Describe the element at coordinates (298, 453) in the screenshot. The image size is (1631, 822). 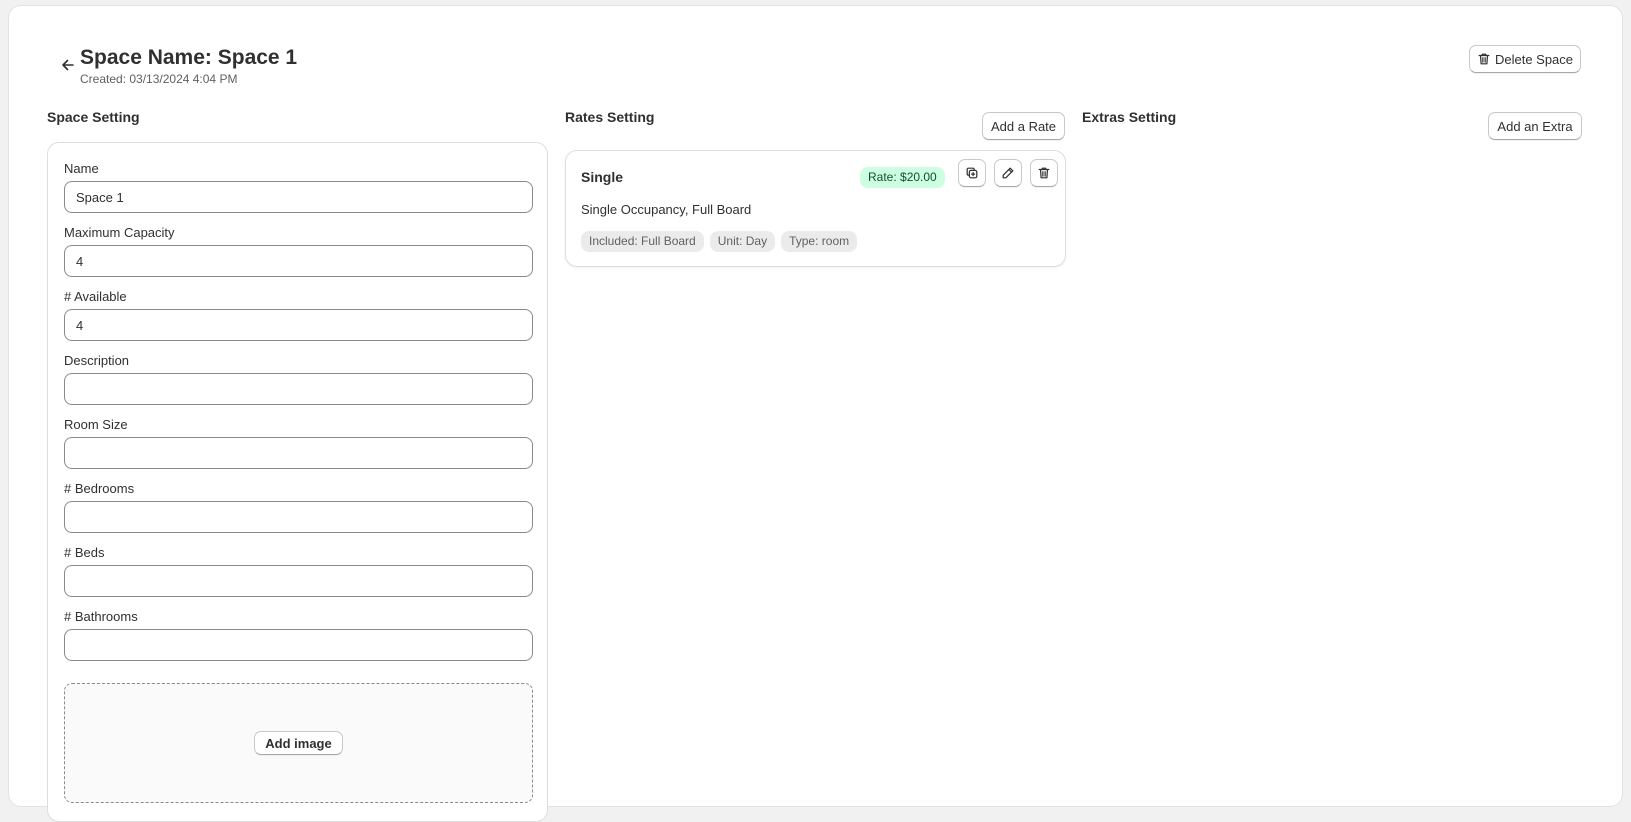
I see `room-size-input` at that location.